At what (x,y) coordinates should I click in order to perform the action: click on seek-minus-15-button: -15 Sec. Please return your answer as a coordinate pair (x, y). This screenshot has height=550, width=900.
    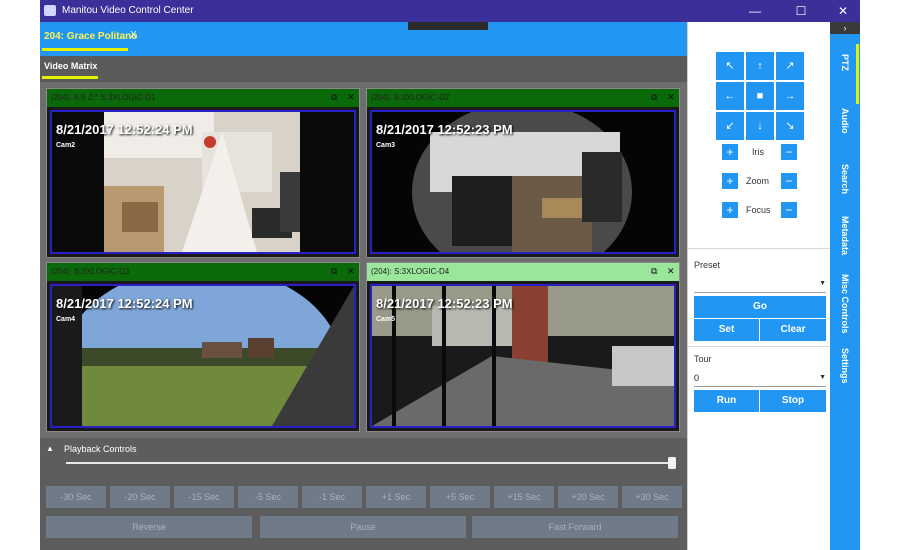
    Looking at the image, I should click on (204, 497).